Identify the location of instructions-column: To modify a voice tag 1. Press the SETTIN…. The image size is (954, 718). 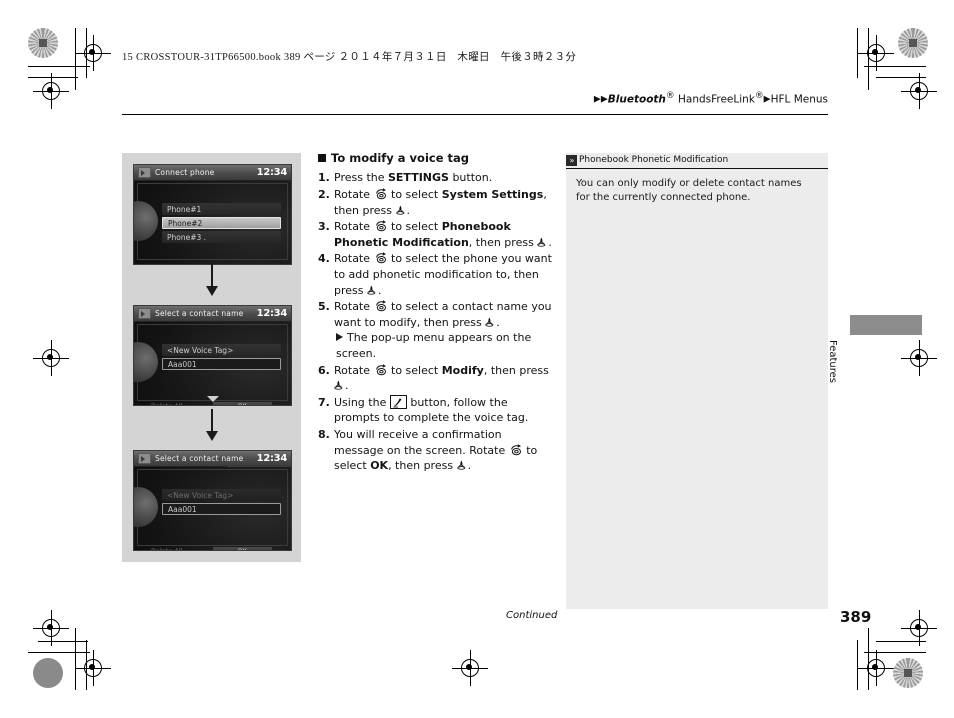
(435, 312).